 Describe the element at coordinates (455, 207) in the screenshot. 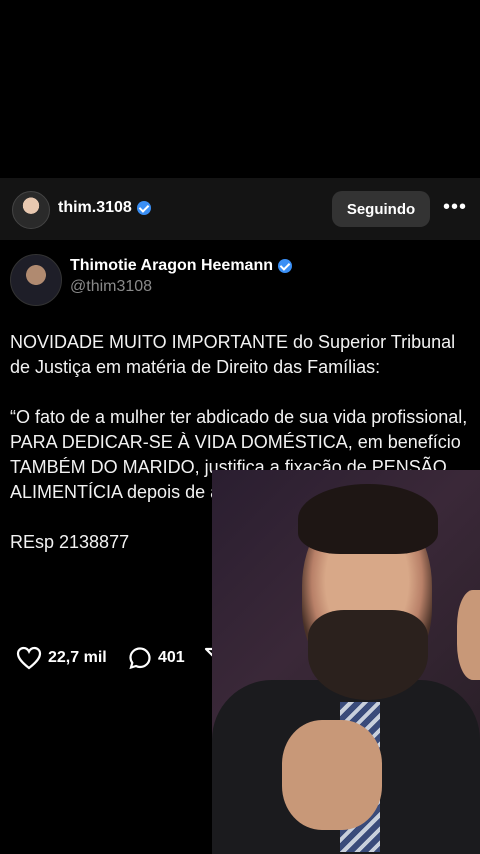

I see `more-icon: •••` at that location.